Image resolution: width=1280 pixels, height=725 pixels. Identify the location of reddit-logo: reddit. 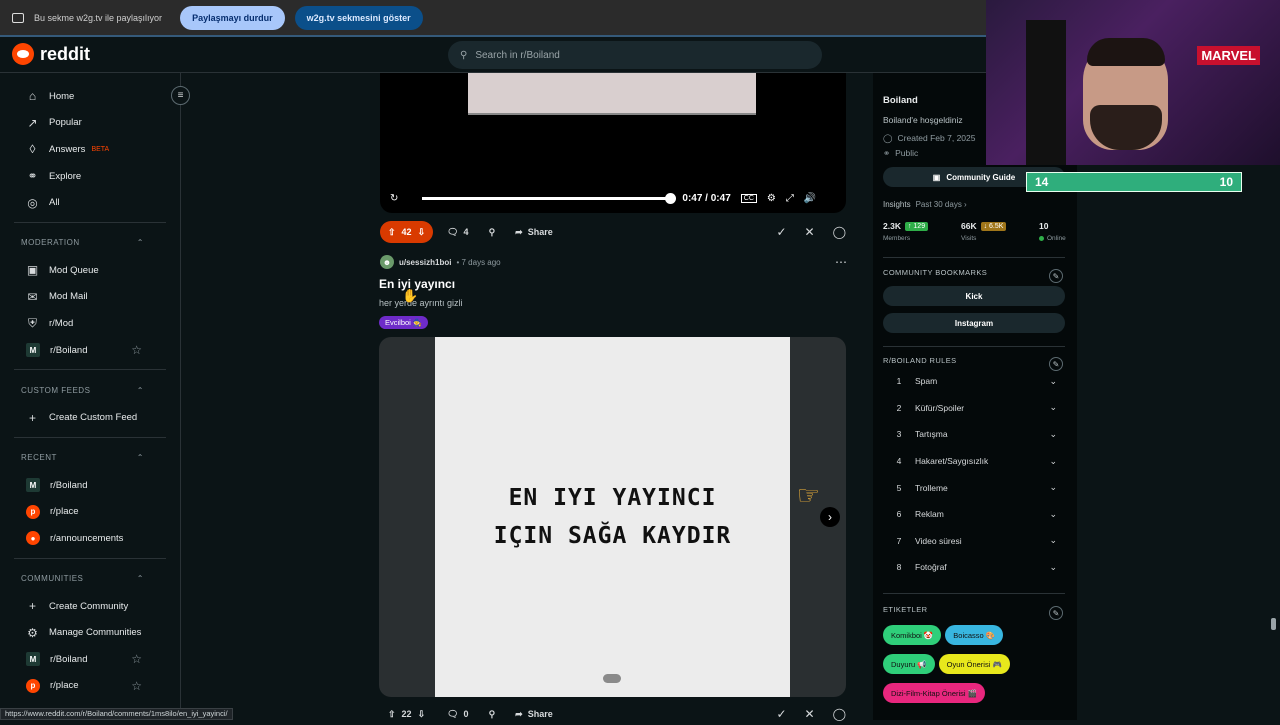
(51, 54).